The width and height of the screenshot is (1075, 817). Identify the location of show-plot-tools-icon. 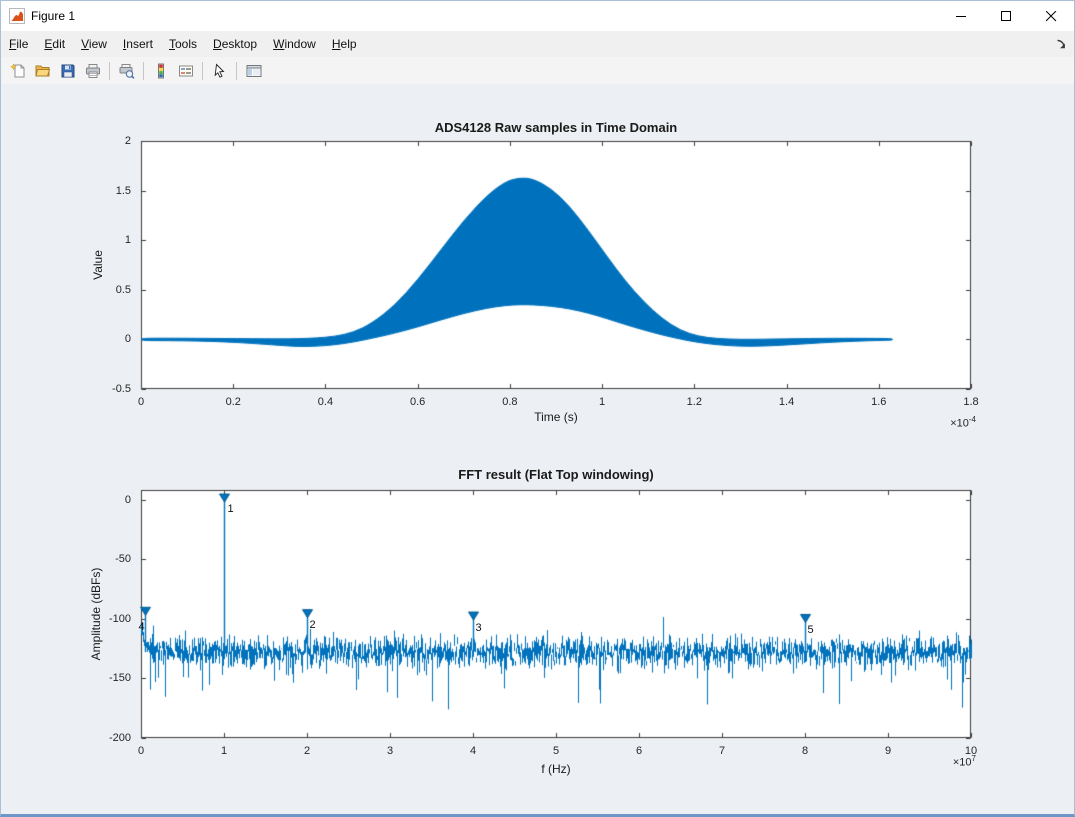
(253, 70).